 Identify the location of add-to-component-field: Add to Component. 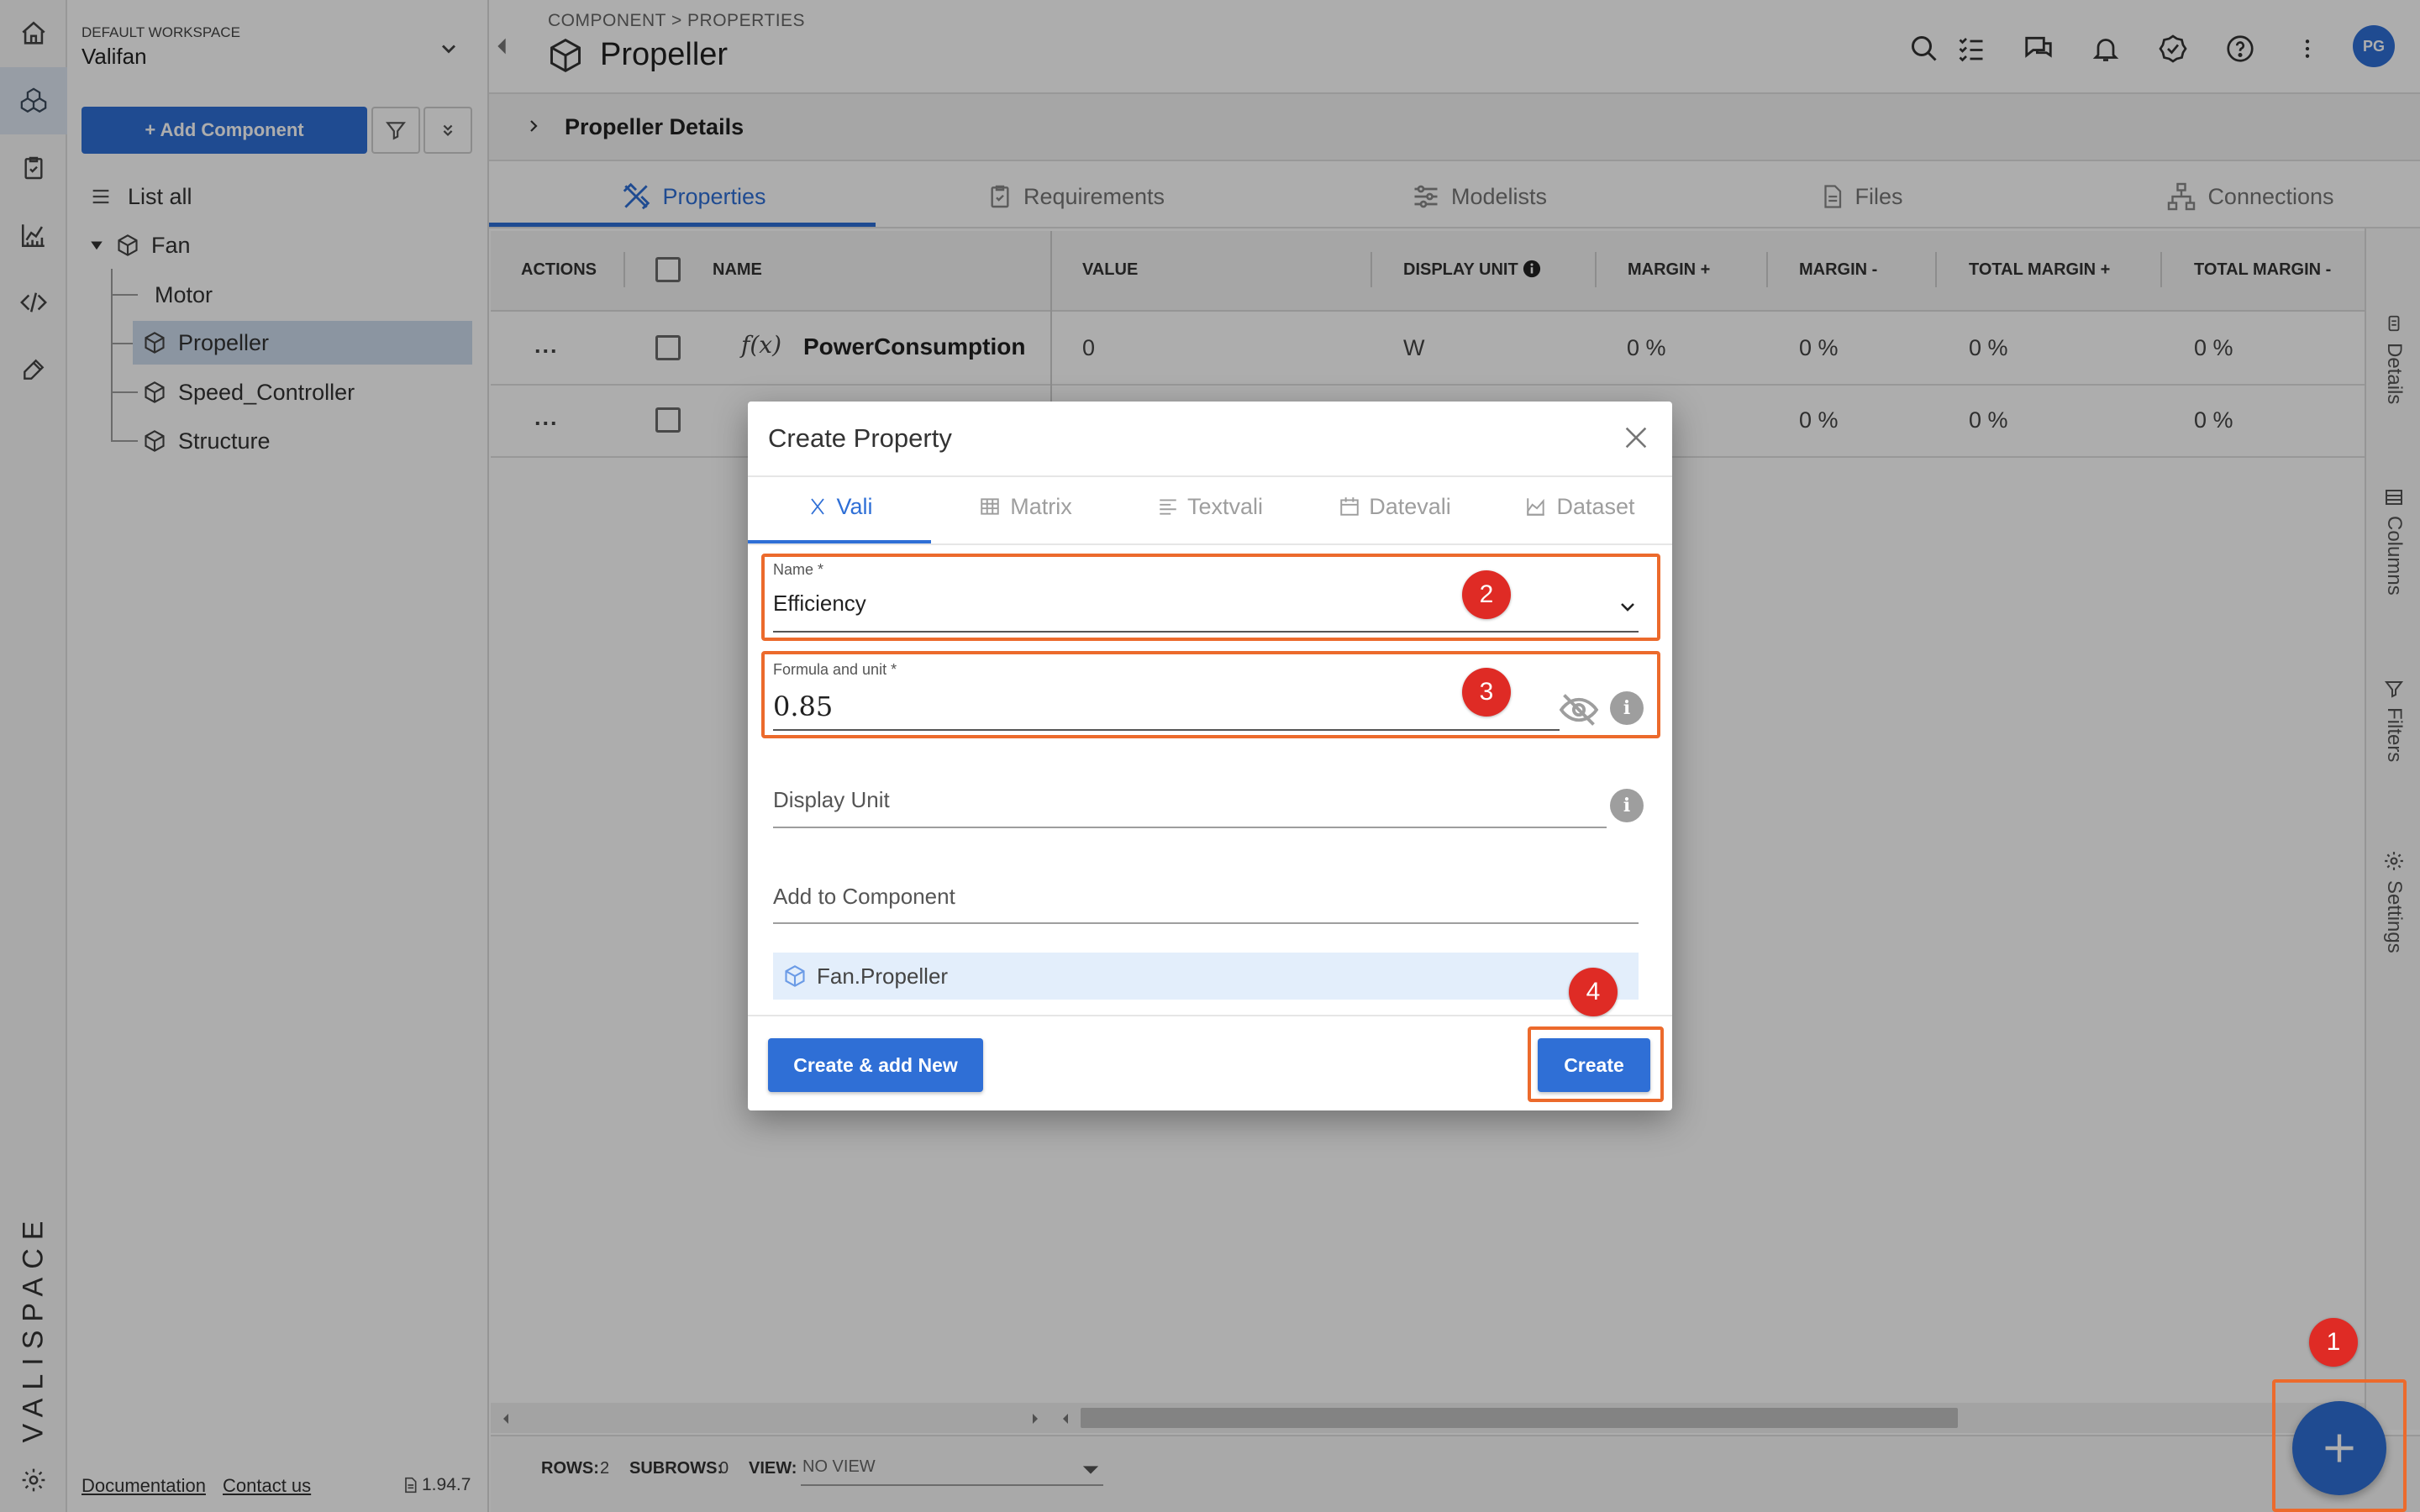
(864, 897).